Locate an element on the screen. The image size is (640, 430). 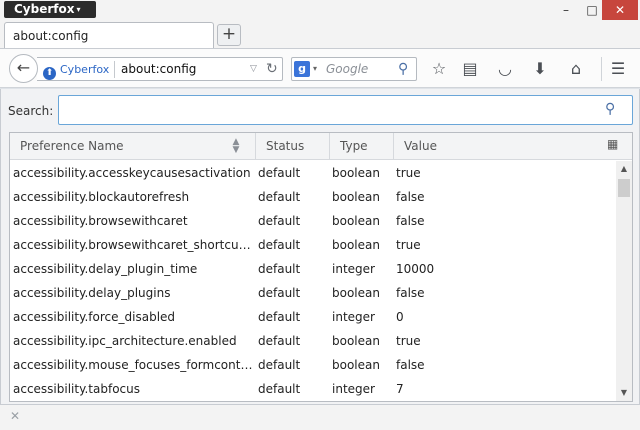
tab-label: about:config is located at coordinates (51, 36).